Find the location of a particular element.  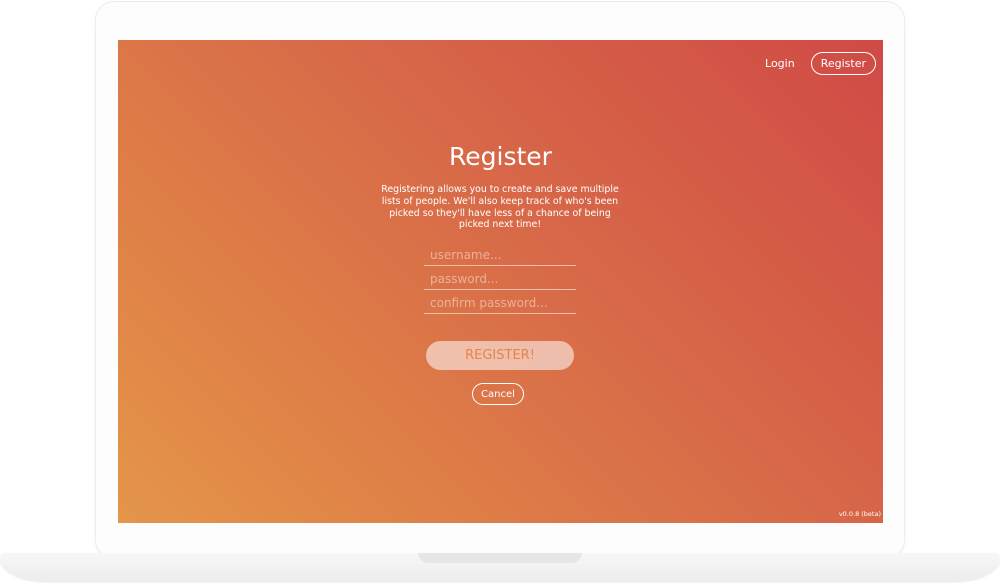

version-label: v0.0.8 (beta) is located at coordinates (859, 514).